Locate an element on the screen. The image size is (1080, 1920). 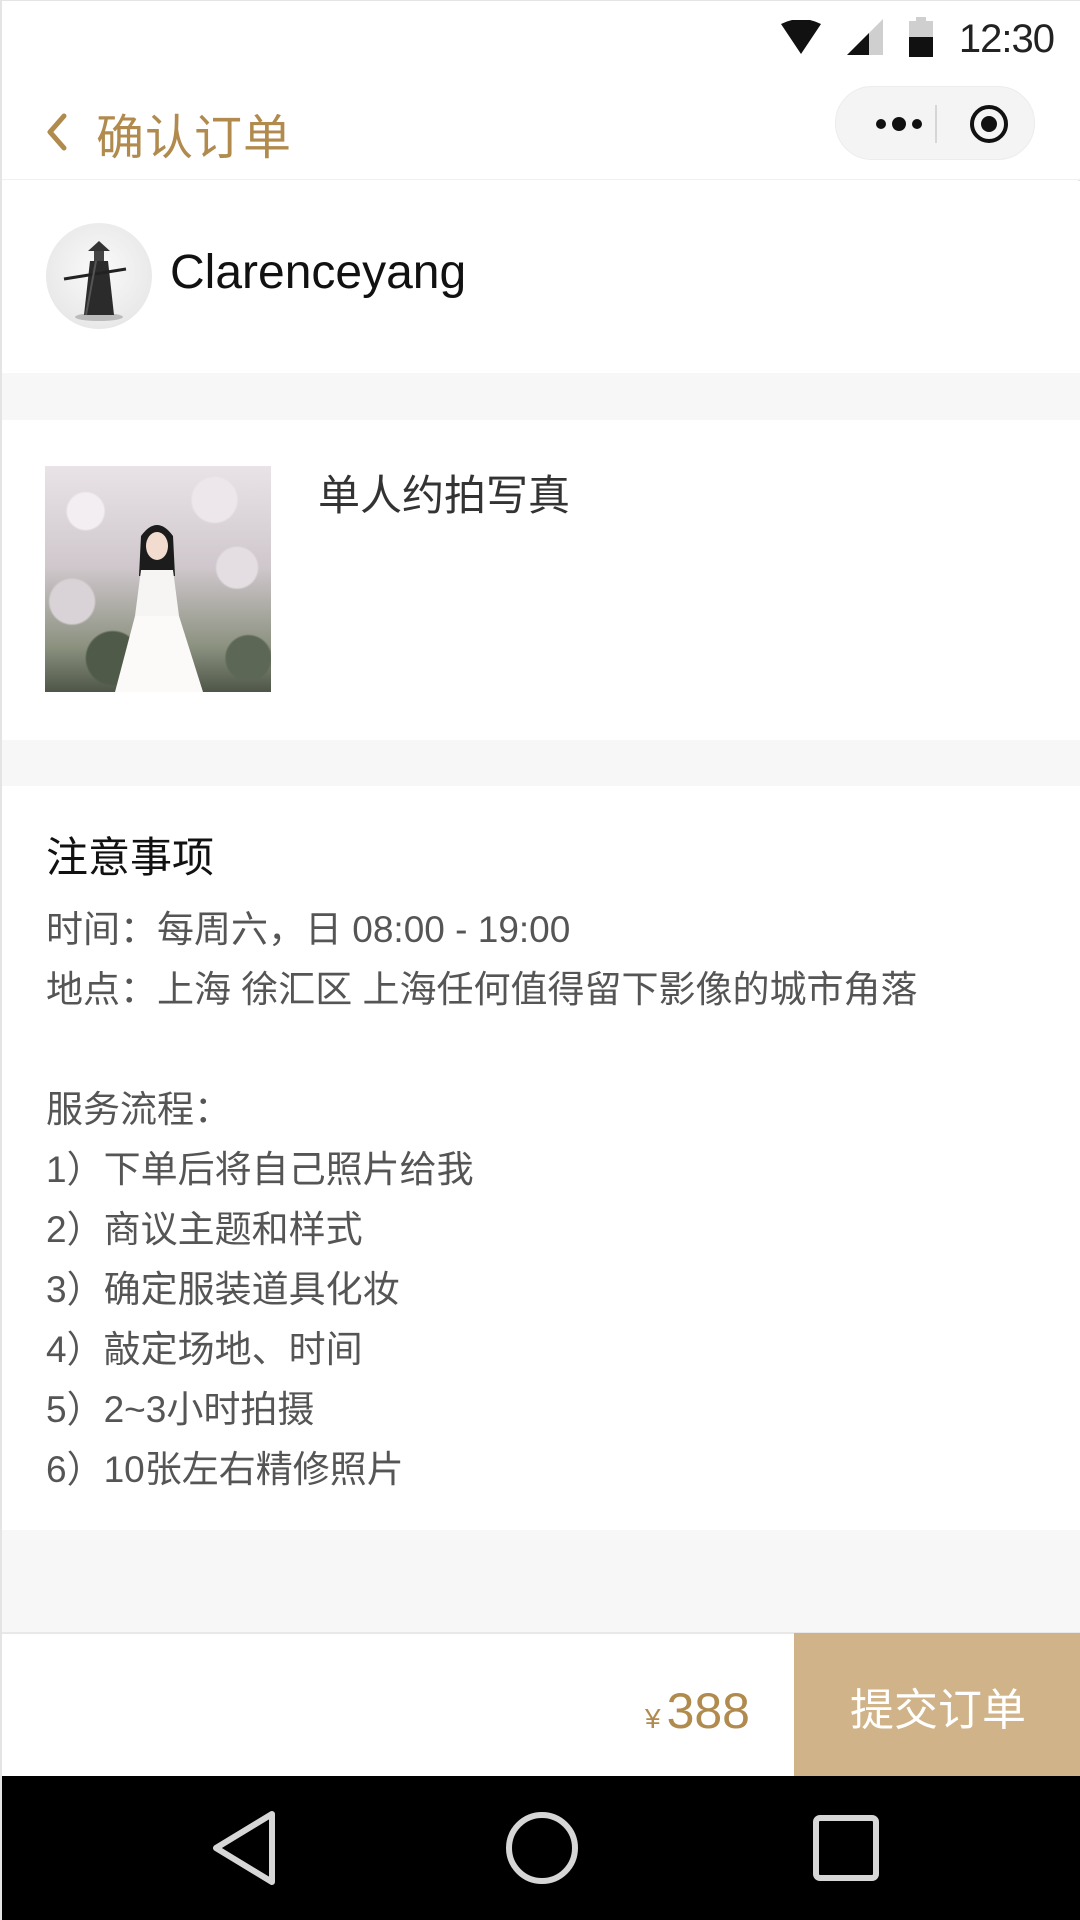
status-bar: 12:30 is located at coordinates (541, 38).